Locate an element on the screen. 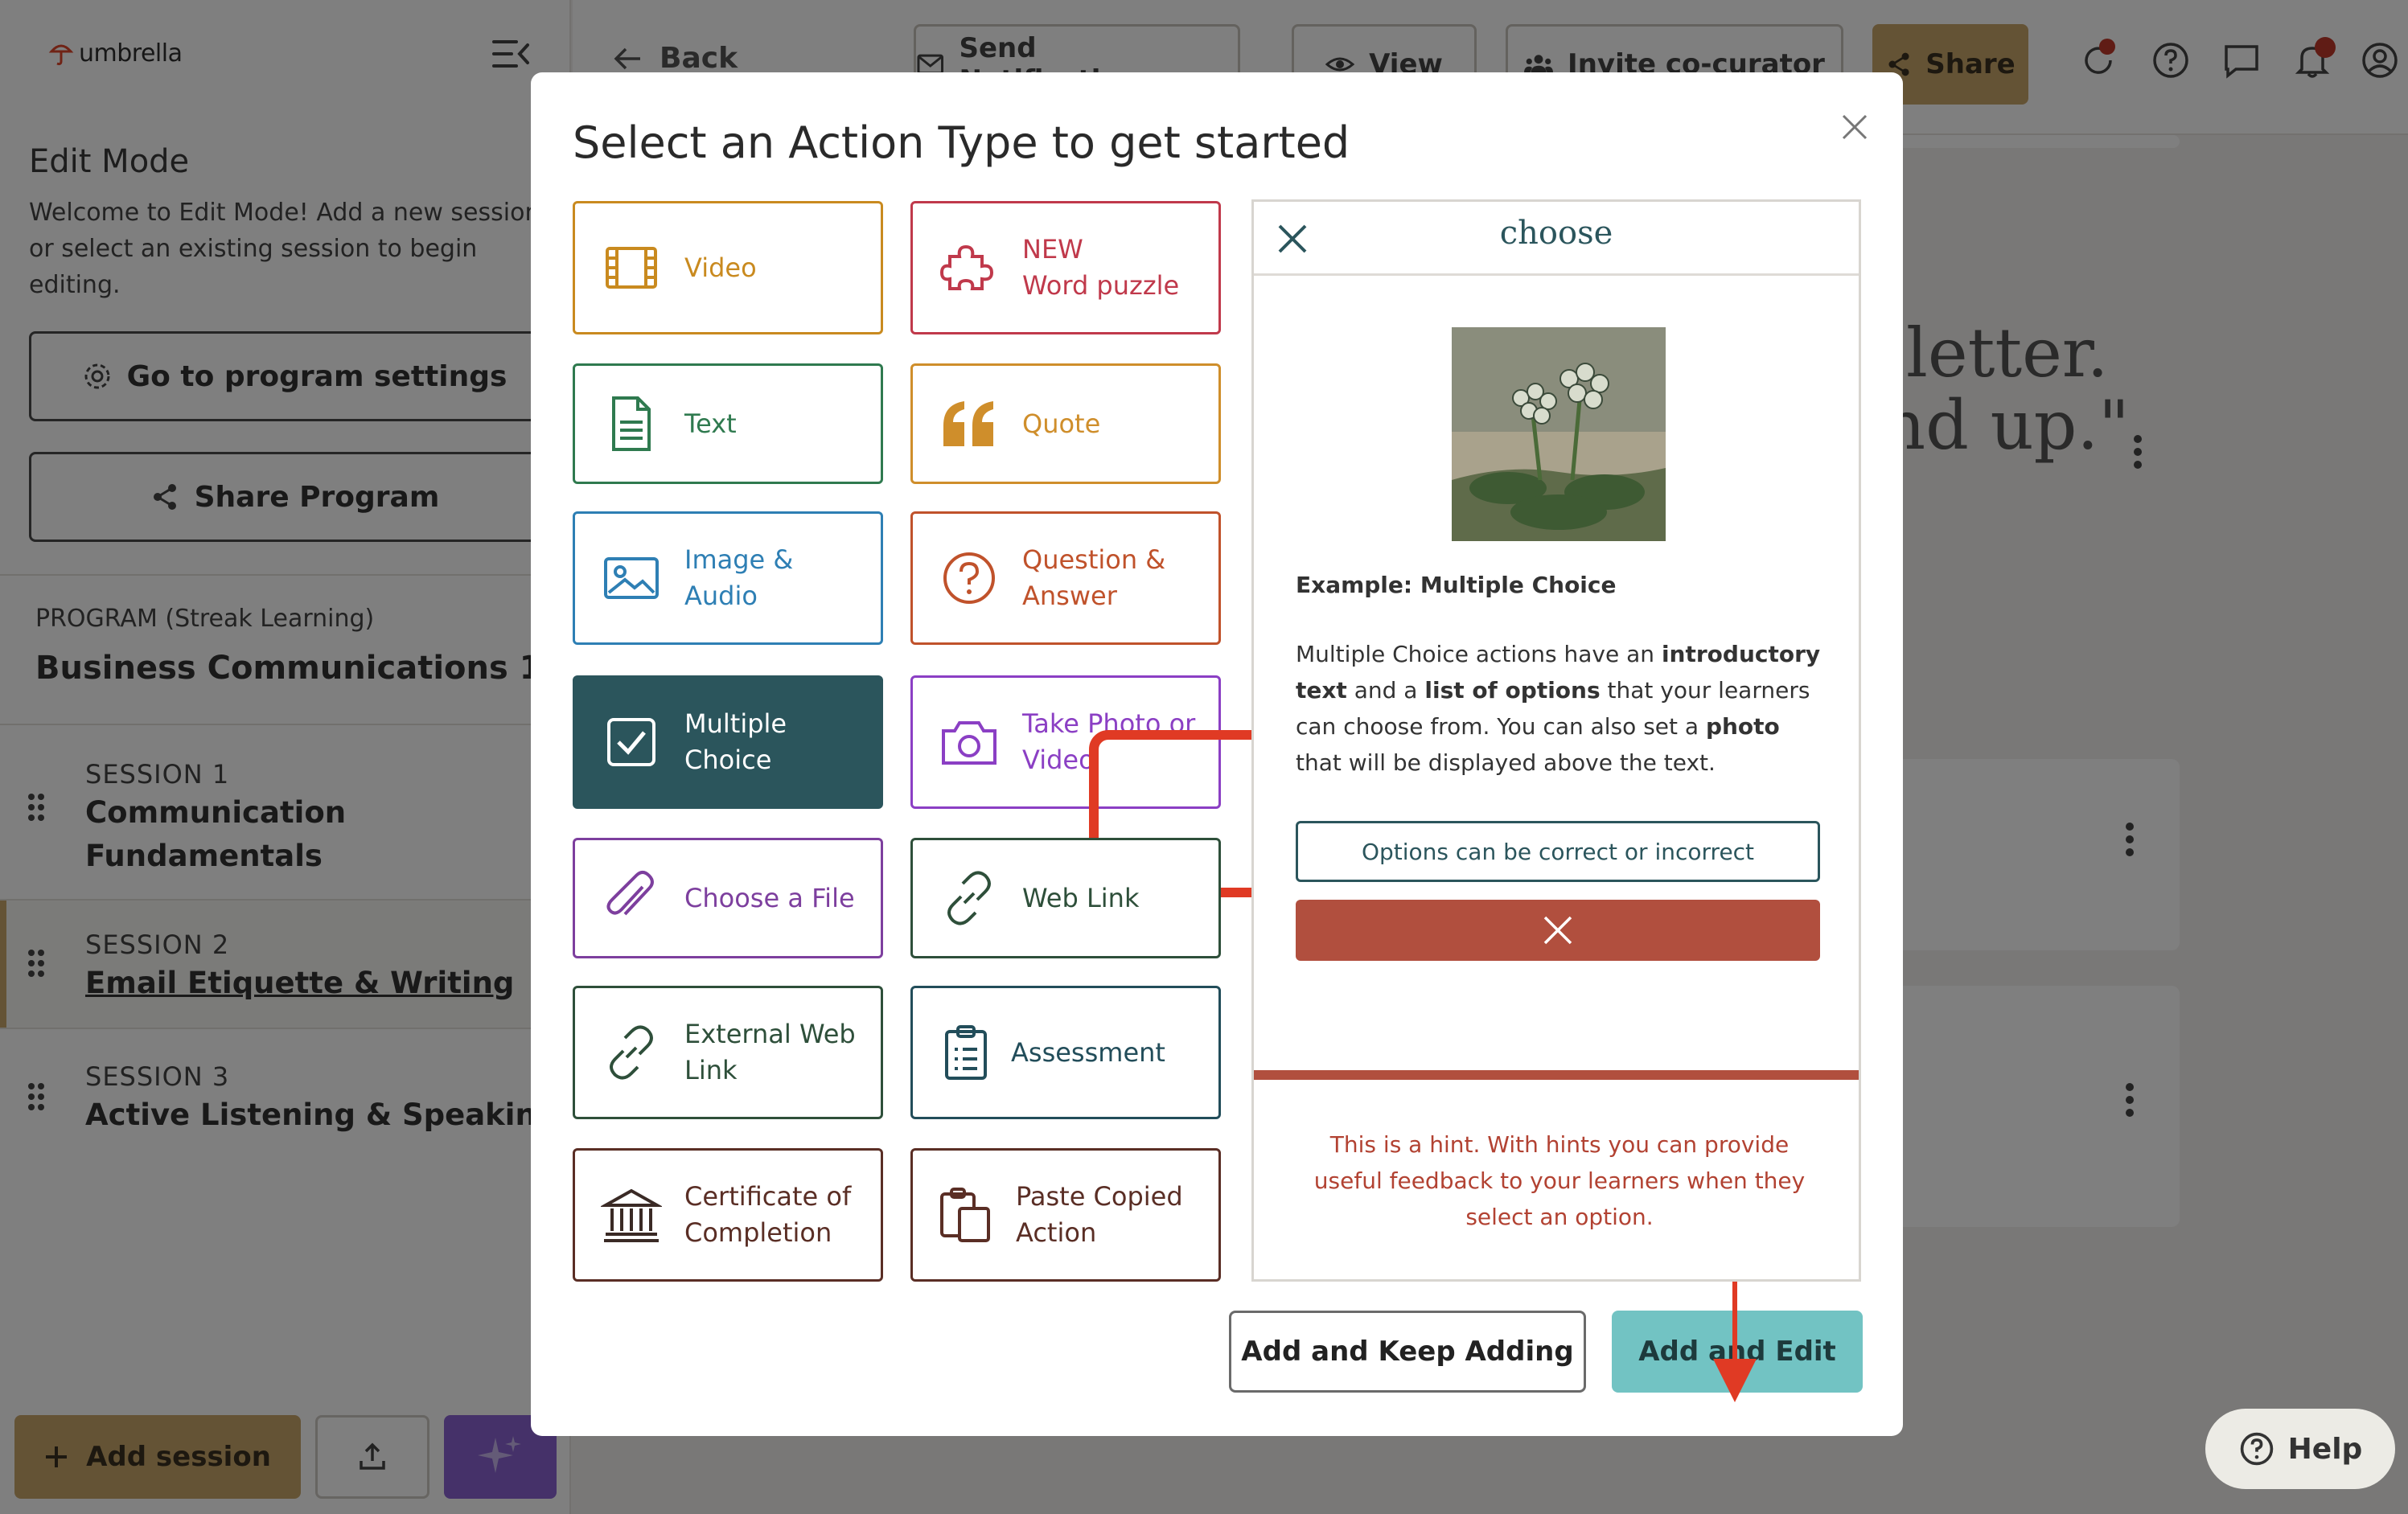 Image resolution: width=2408 pixels, height=1514 pixels. tile-paste-copied-action: Paste Copied Action is located at coordinates (1065, 1215).